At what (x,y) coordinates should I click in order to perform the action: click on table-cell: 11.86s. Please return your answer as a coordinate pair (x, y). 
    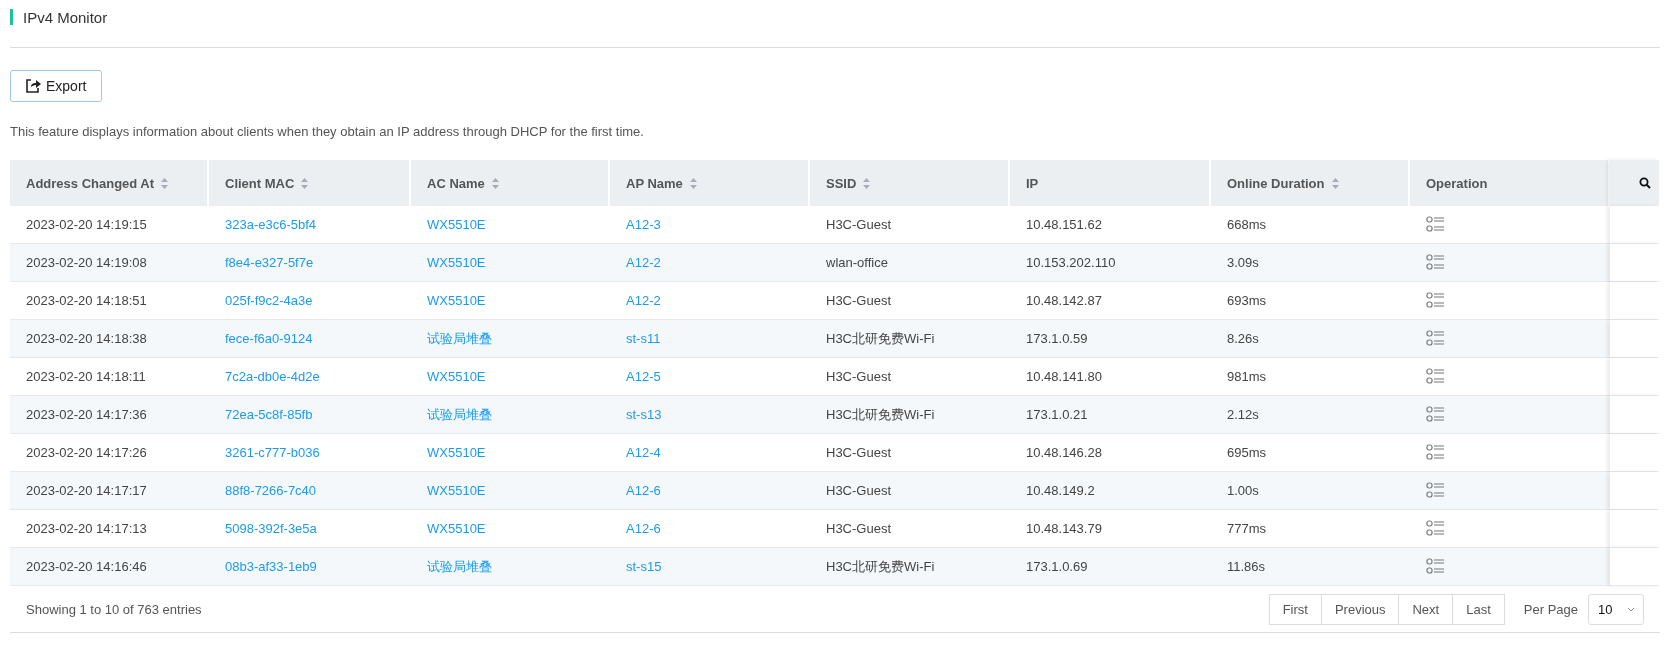
    Looking at the image, I should click on (1310, 567).